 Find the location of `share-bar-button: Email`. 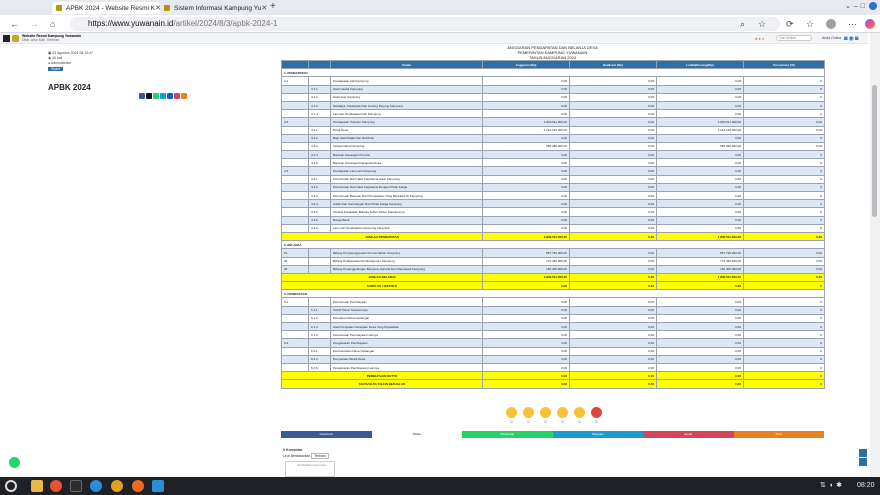

share-bar-button: Email is located at coordinates (688, 434).